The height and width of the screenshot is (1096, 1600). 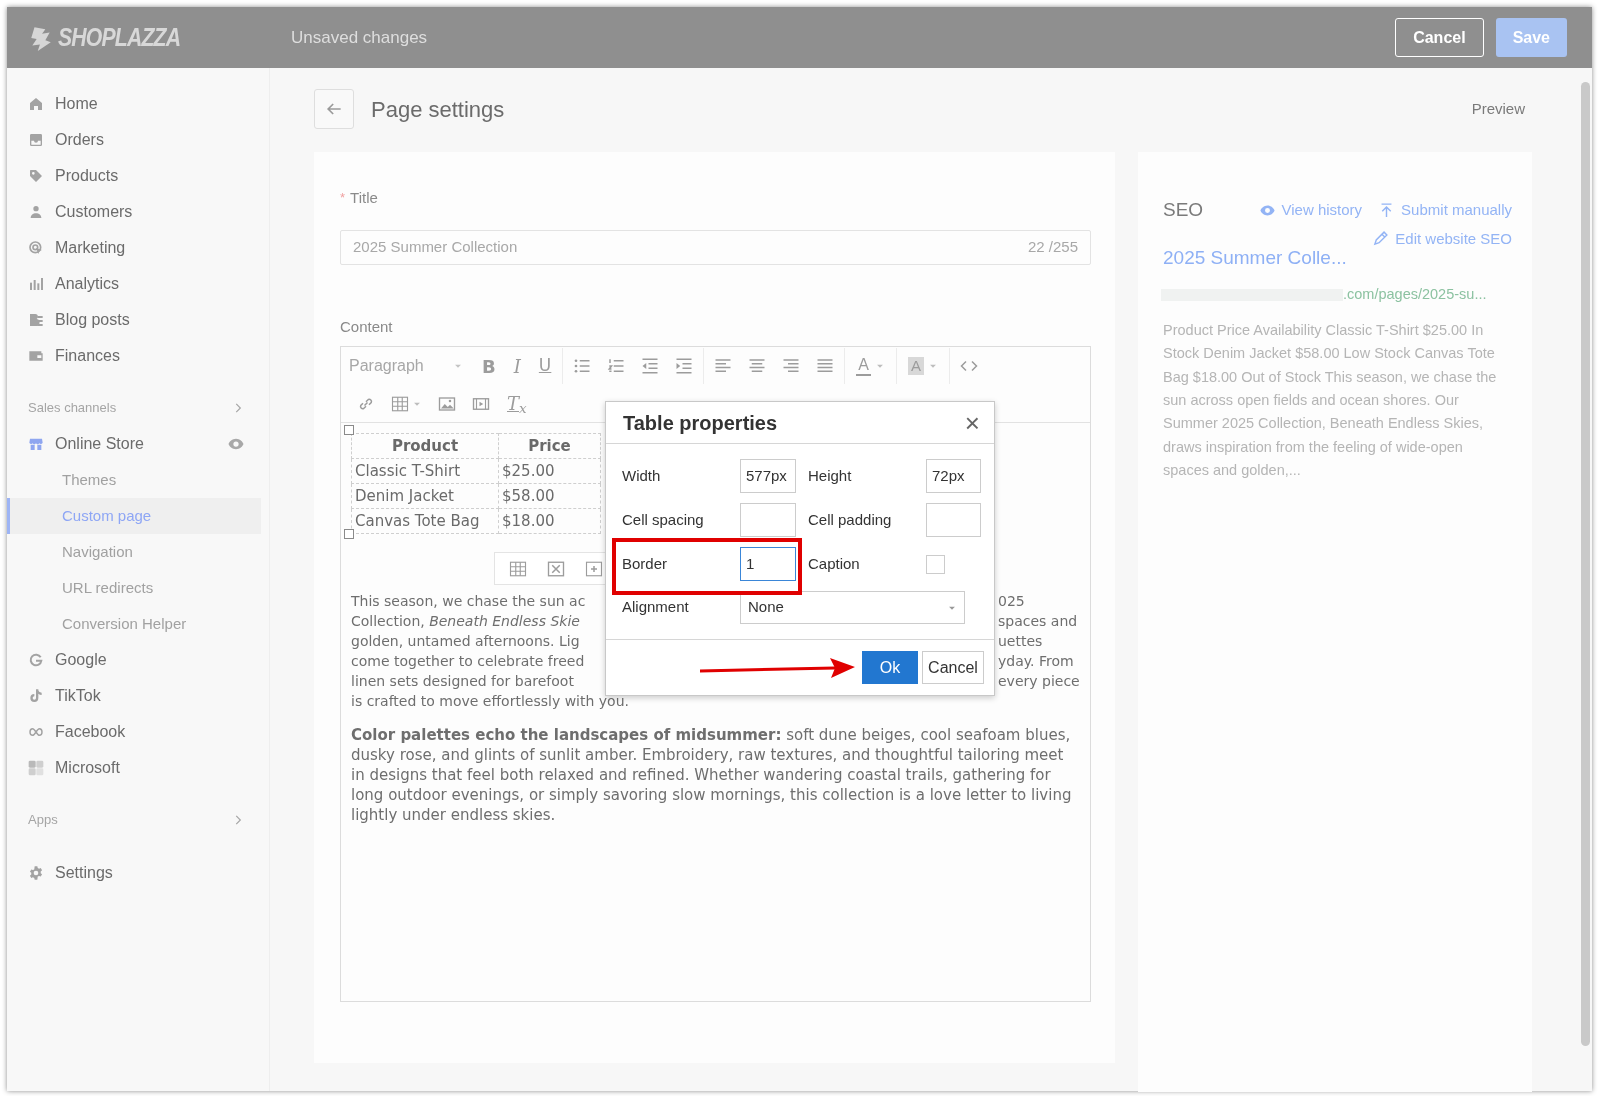 What do you see at coordinates (549, 471) in the screenshot?
I see `table-cell: $25.00` at bounding box center [549, 471].